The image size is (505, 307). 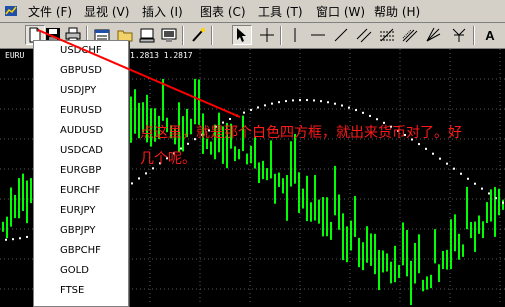 What do you see at coordinates (78, 230) in the screenshot?
I see `symbol-item-gbpjpy: GBPJPY` at bounding box center [78, 230].